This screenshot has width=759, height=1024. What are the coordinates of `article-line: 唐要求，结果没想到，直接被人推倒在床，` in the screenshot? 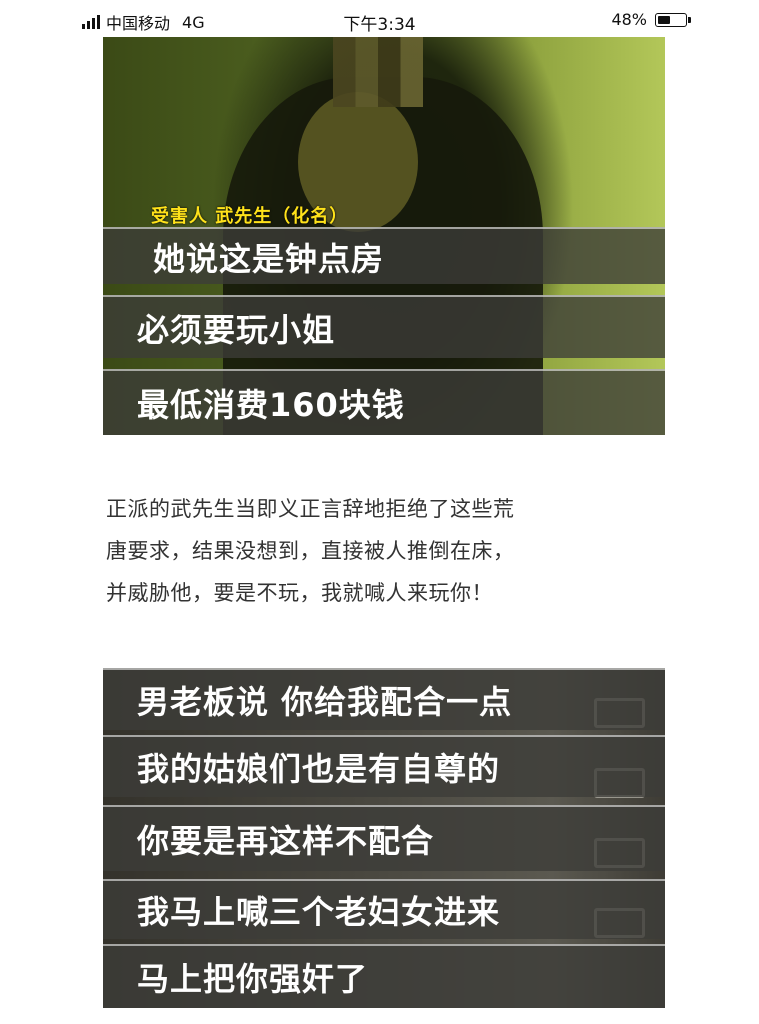 It's located at (310, 551).